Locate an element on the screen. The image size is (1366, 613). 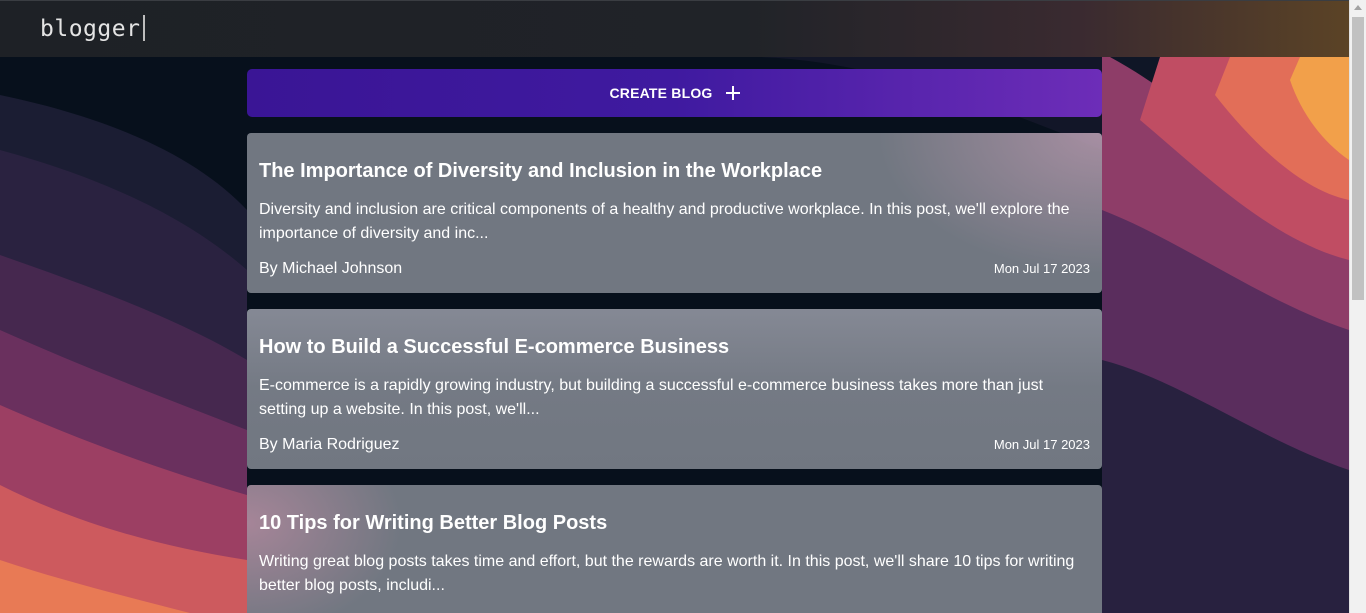
brand-logo: blogger is located at coordinates (93, 28).